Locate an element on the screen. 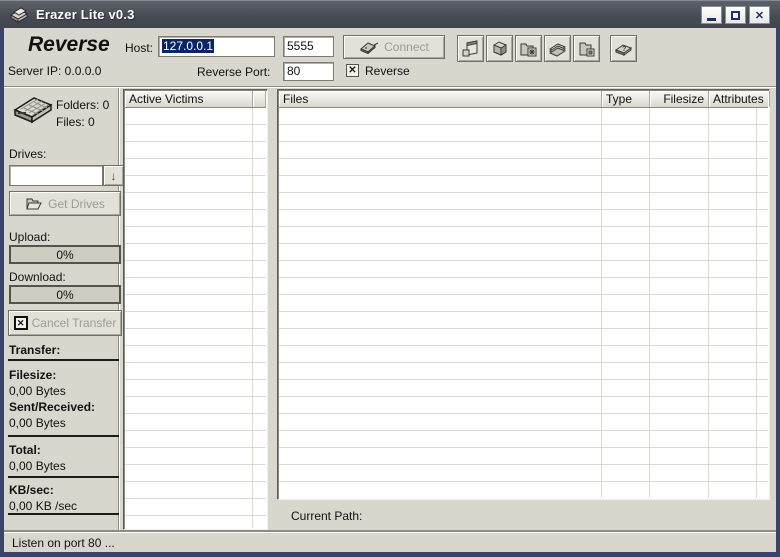 The image size is (780, 557). column-header-files: Files is located at coordinates (440, 99).